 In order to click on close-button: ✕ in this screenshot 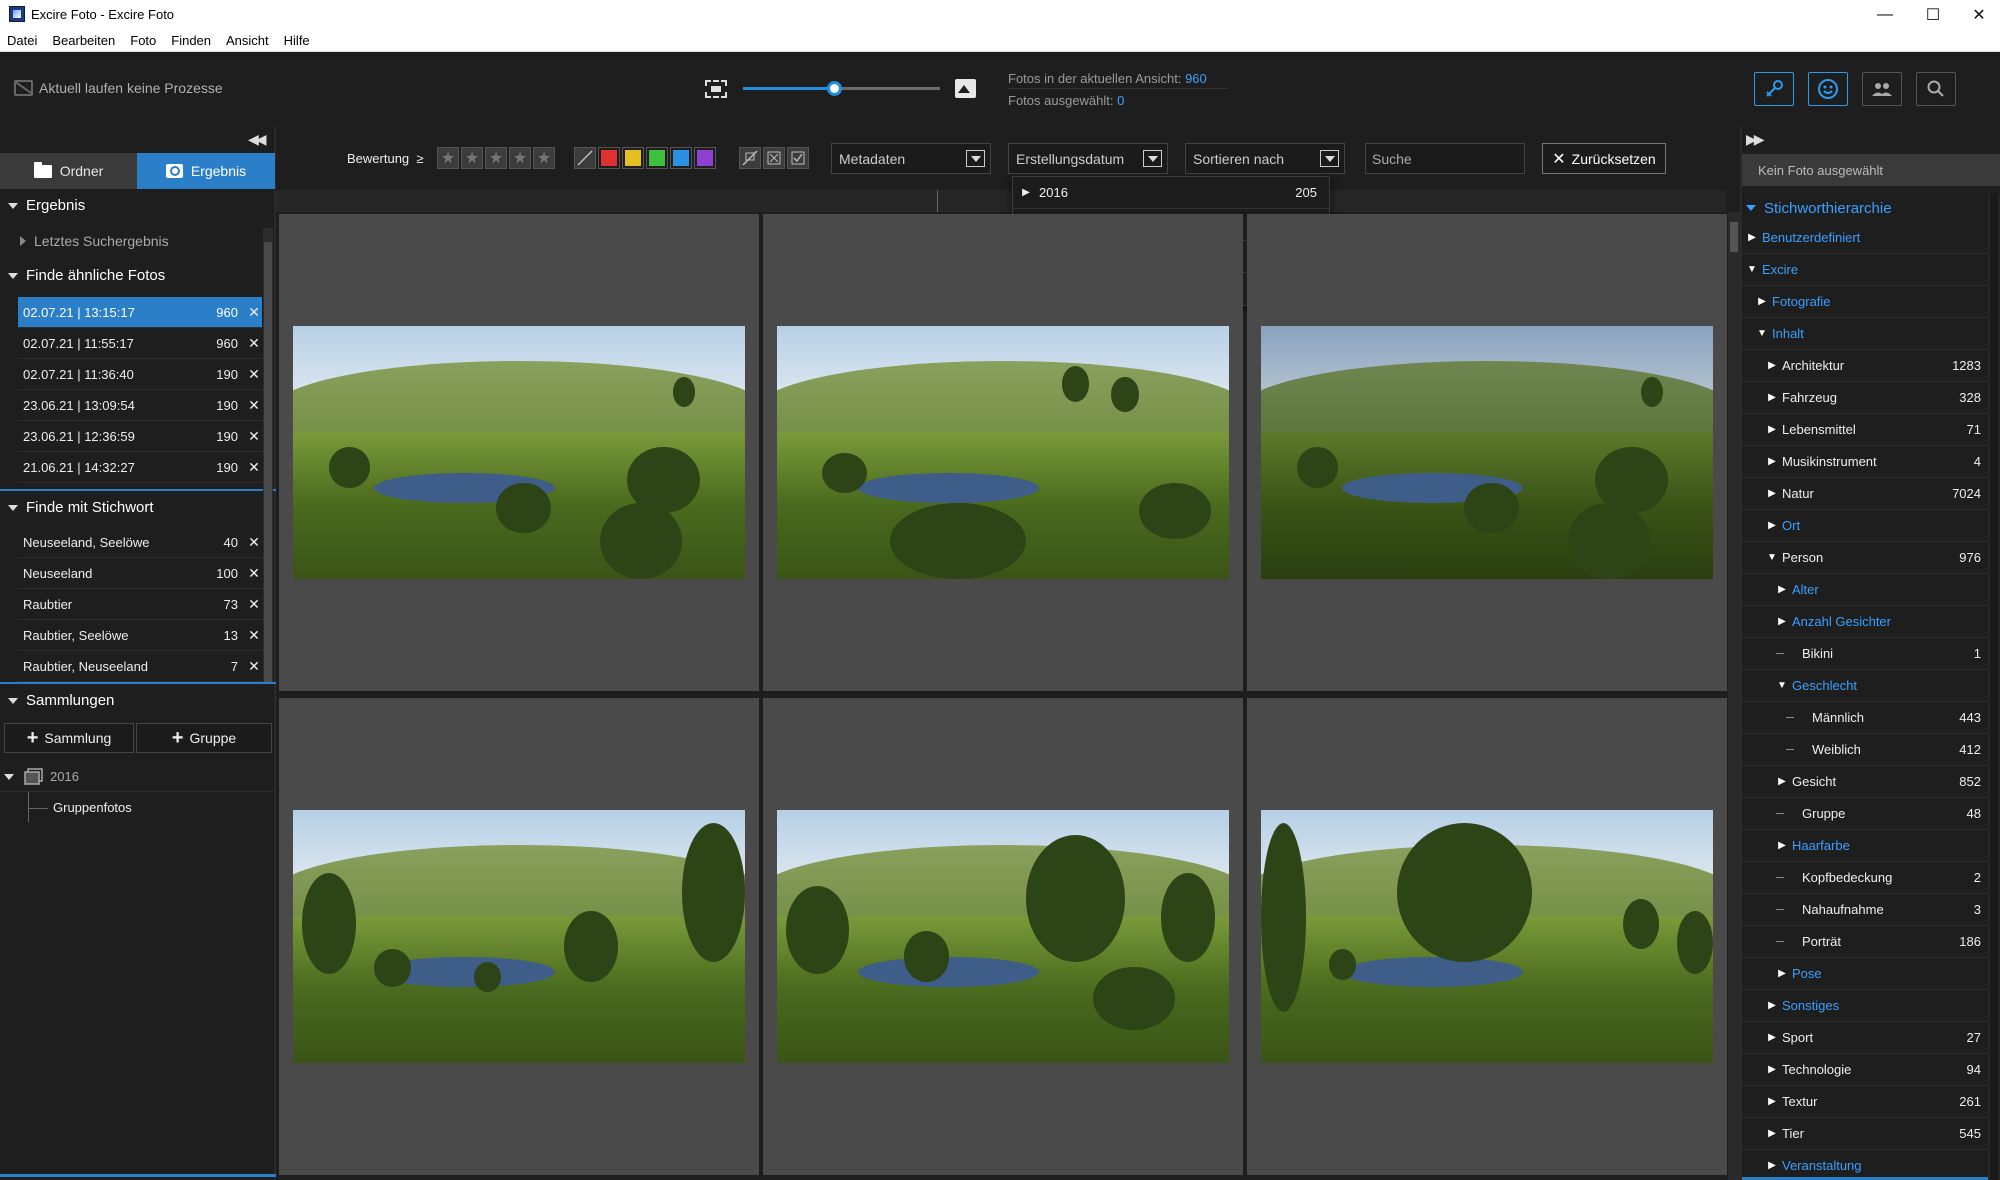, I will do `click(1978, 14)`.